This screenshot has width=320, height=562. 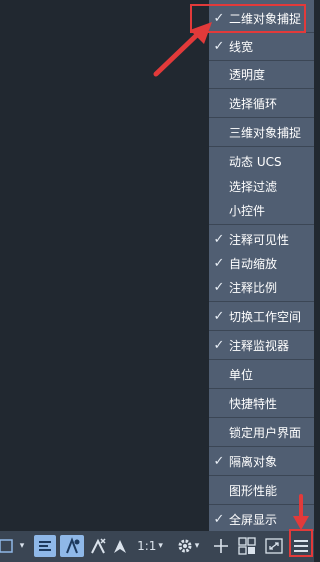 I want to click on annotation-visibility-icon, so click(x=72, y=546).